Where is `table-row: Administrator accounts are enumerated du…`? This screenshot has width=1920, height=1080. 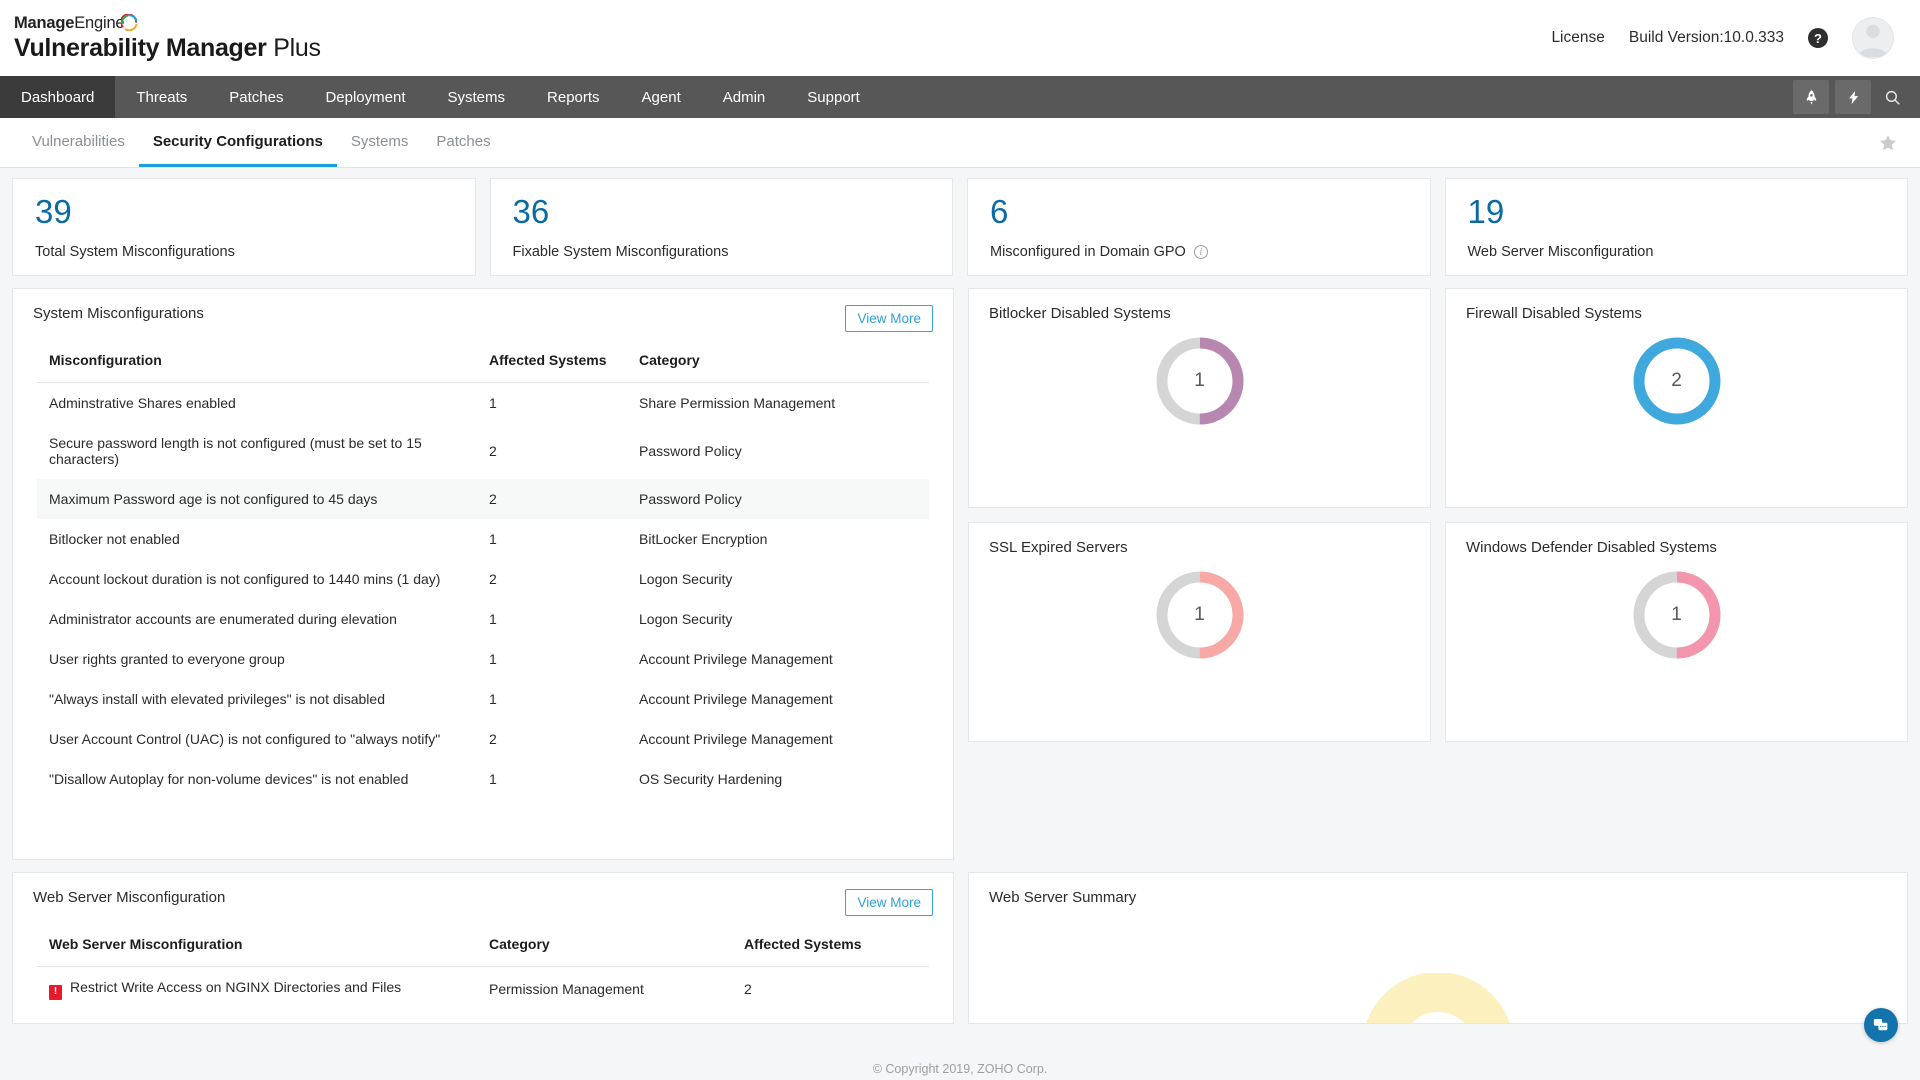 table-row: Administrator accounts are enumerated du… is located at coordinates (483, 619).